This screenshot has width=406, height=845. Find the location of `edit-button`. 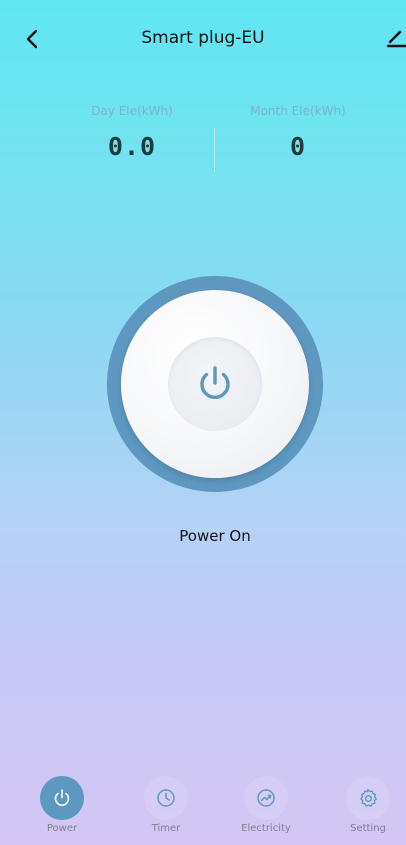

edit-button is located at coordinates (396, 37).